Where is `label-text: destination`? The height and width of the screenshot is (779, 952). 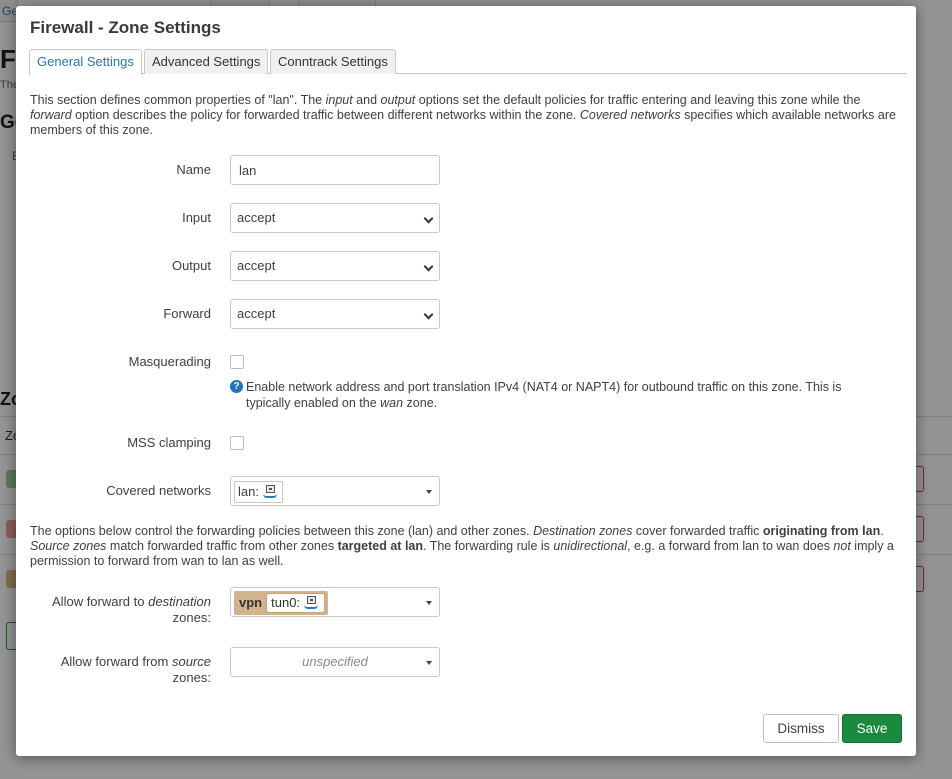 label-text: destination is located at coordinates (179, 601).